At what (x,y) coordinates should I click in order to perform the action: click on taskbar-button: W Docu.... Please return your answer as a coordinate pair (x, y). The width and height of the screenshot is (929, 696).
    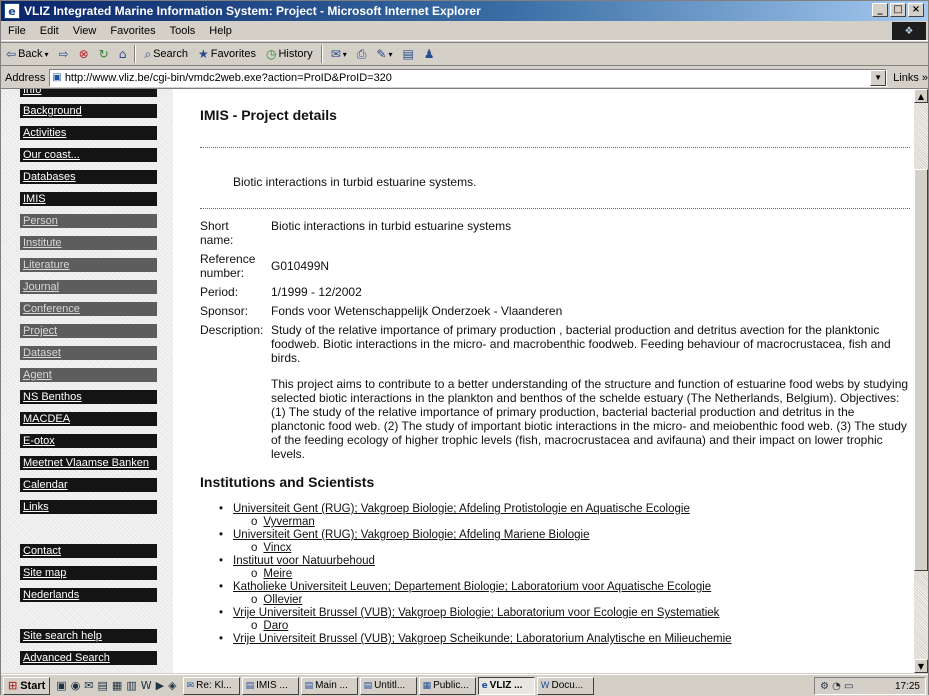
    Looking at the image, I should click on (565, 685).